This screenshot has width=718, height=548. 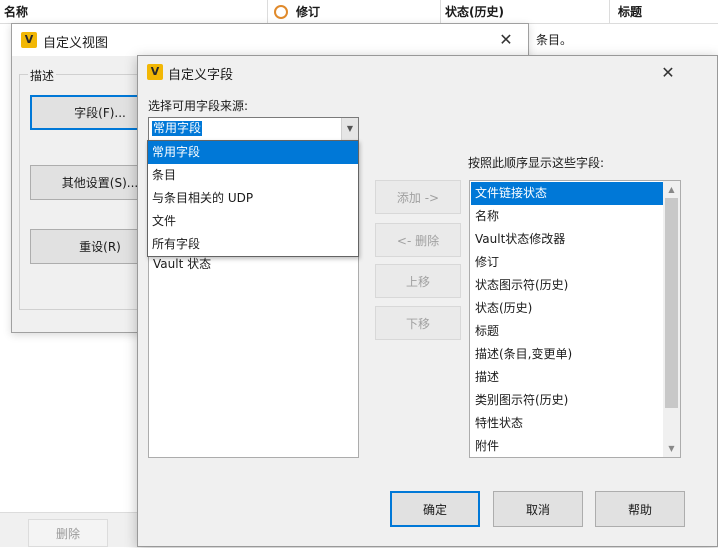 What do you see at coordinates (567, 377) in the screenshot?
I see `displayed-field-item: 描述` at bounding box center [567, 377].